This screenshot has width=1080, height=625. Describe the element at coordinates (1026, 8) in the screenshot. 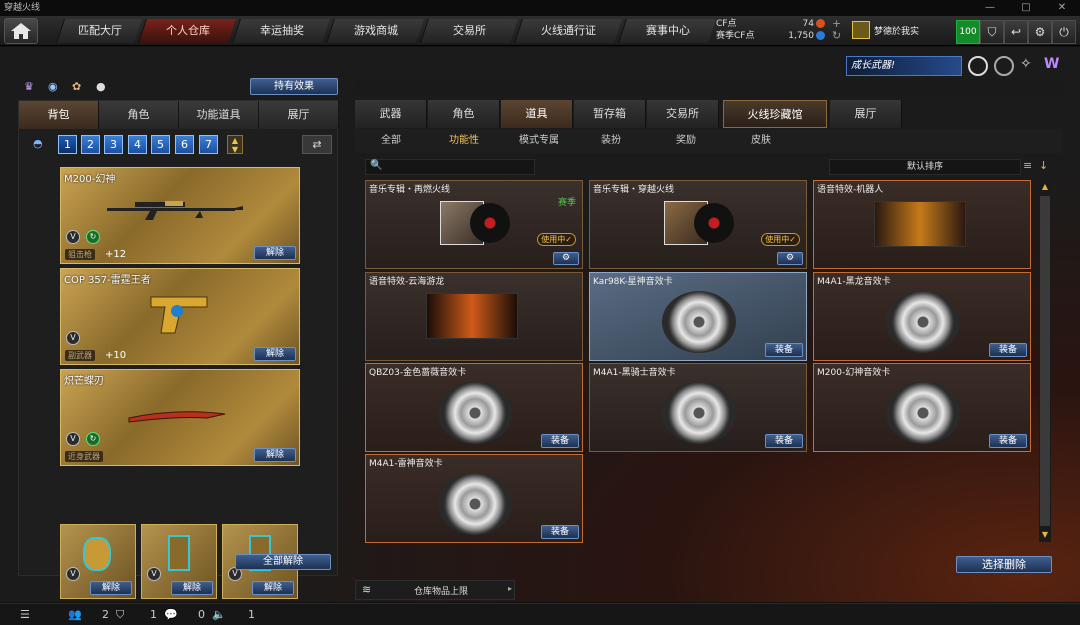

I see `maximize-button: □` at that location.